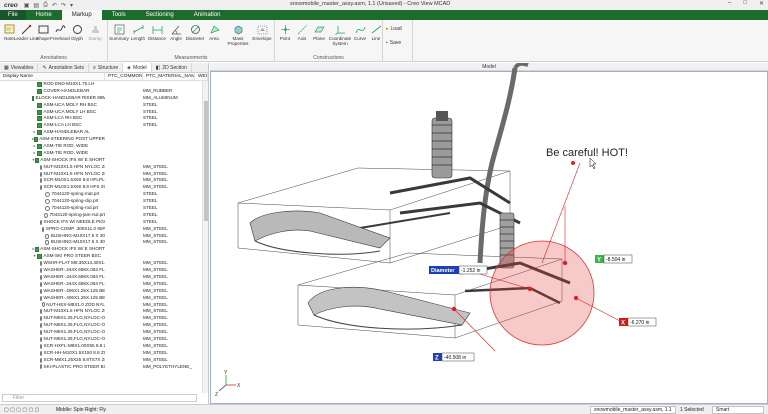 The height and width of the screenshot is (414, 768). I want to click on note-text: Be careful! HOT!, so click(587, 153).